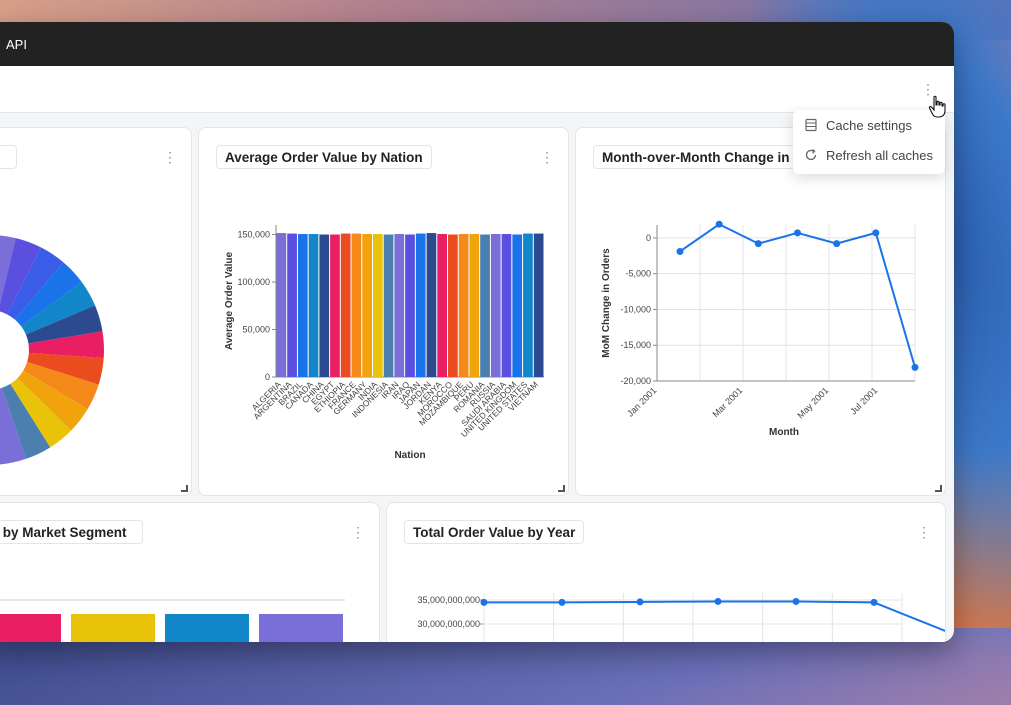 This screenshot has width=1011, height=705. I want to click on refresh-caches-item: Refresh all caches, so click(869, 155).